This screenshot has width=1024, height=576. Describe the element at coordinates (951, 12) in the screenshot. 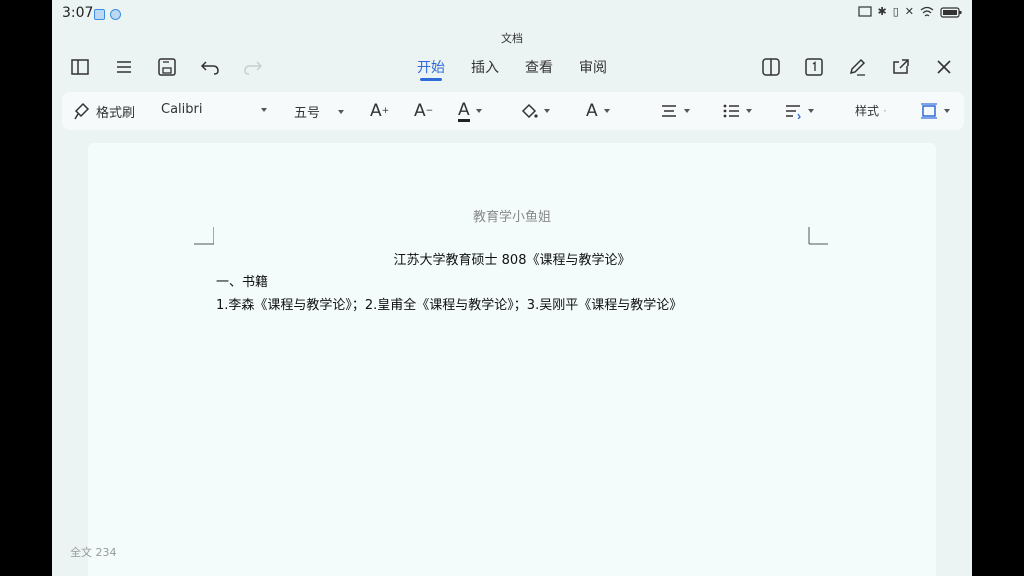

I see `battery-icon` at that location.